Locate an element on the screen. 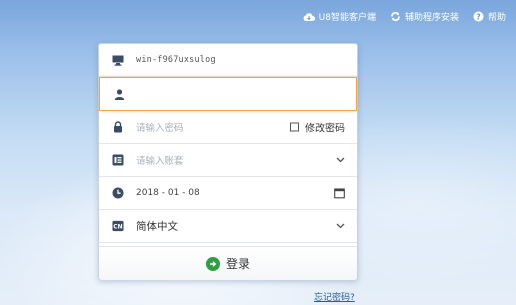 Image resolution: width=516 pixels, height=305 pixels. change-password-checkbox is located at coordinates (294, 127).